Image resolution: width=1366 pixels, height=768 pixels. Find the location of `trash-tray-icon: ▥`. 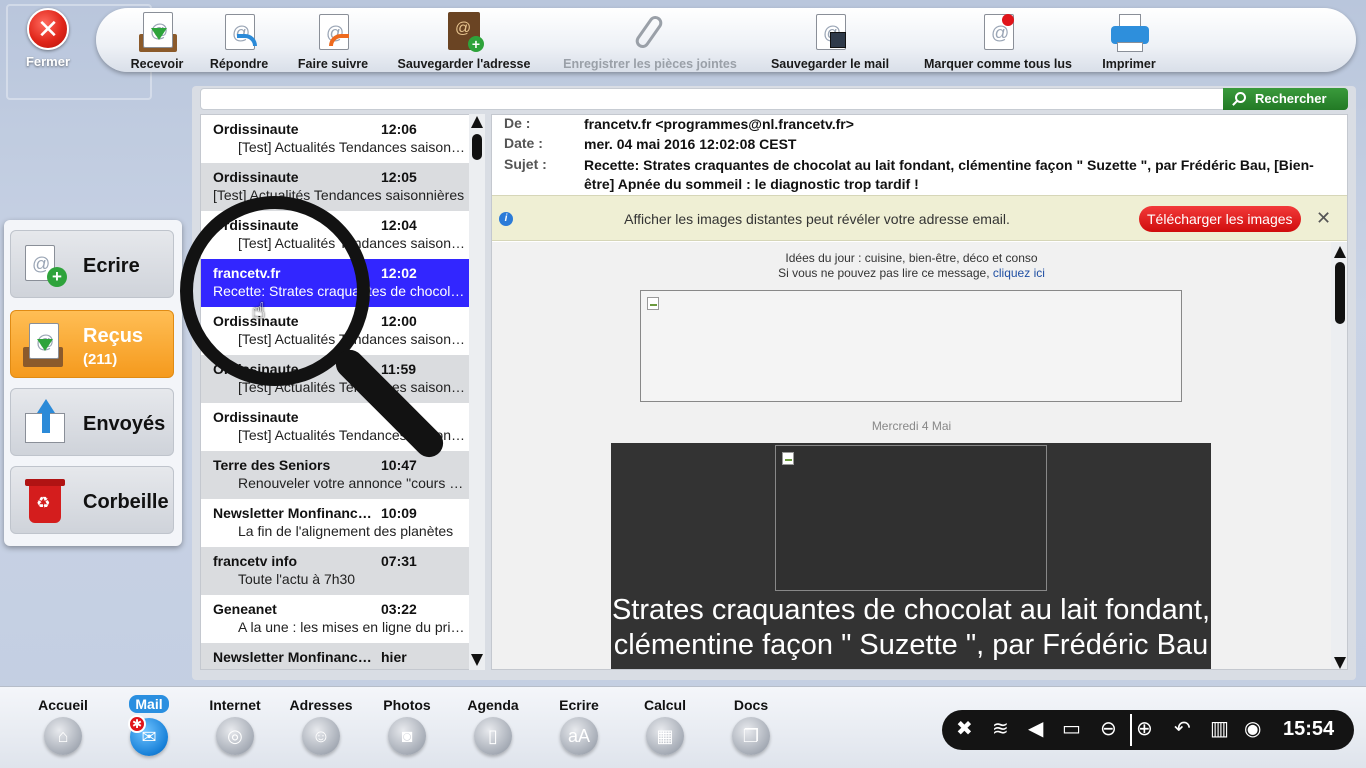

trash-tray-icon: ▥ is located at coordinates (1219, 728).